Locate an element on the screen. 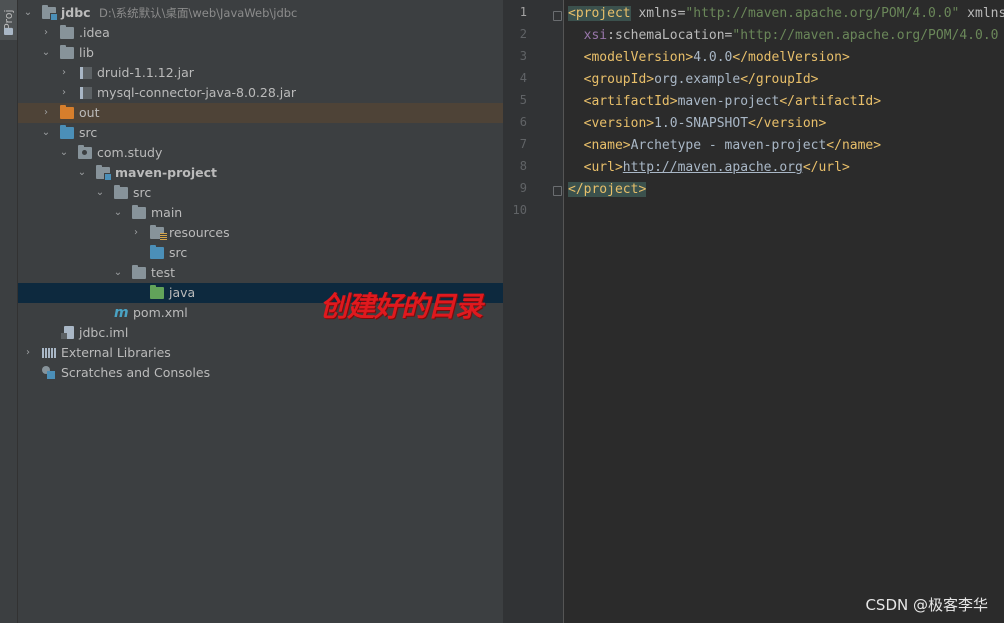 The height and width of the screenshot is (623, 1004). tree-item-label: test is located at coordinates (163, 272).